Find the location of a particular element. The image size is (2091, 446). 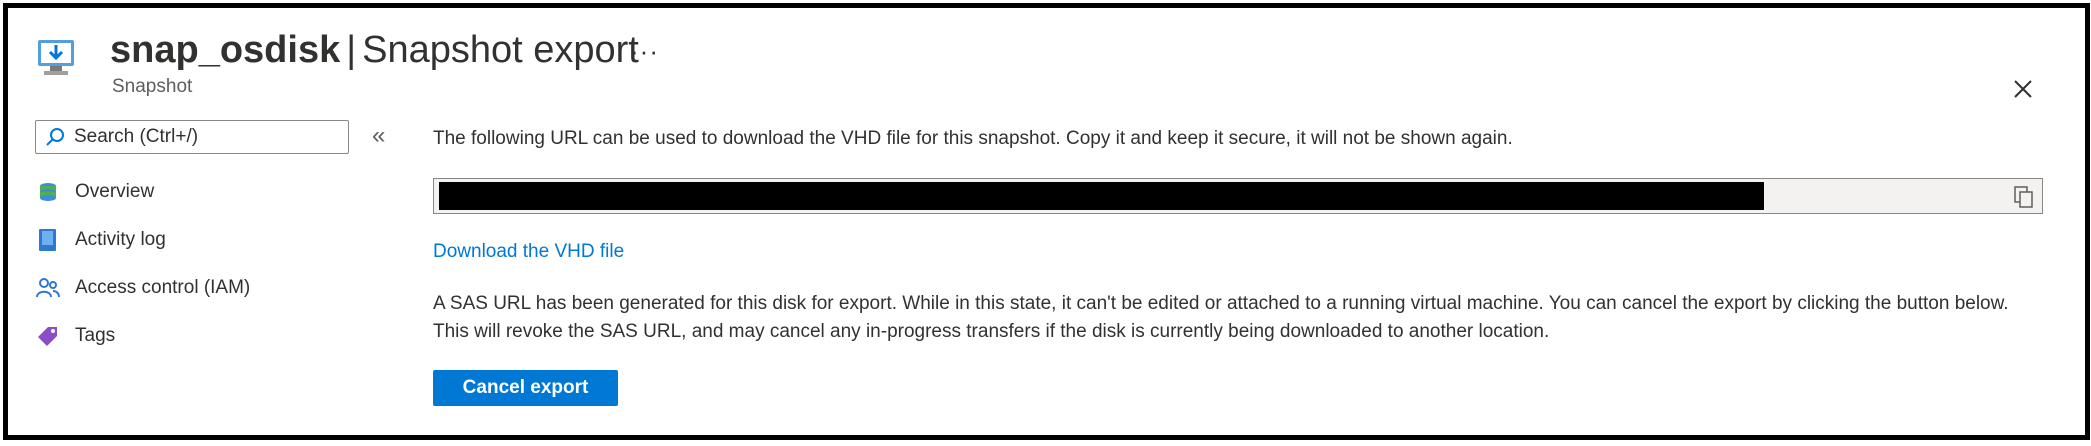

overview-icon is located at coordinates (48, 192).